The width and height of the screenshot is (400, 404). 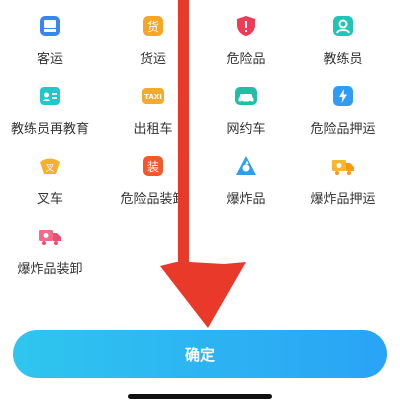 What do you see at coordinates (153, 129) in the screenshot?
I see `category-label: 出租车` at bounding box center [153, 129].